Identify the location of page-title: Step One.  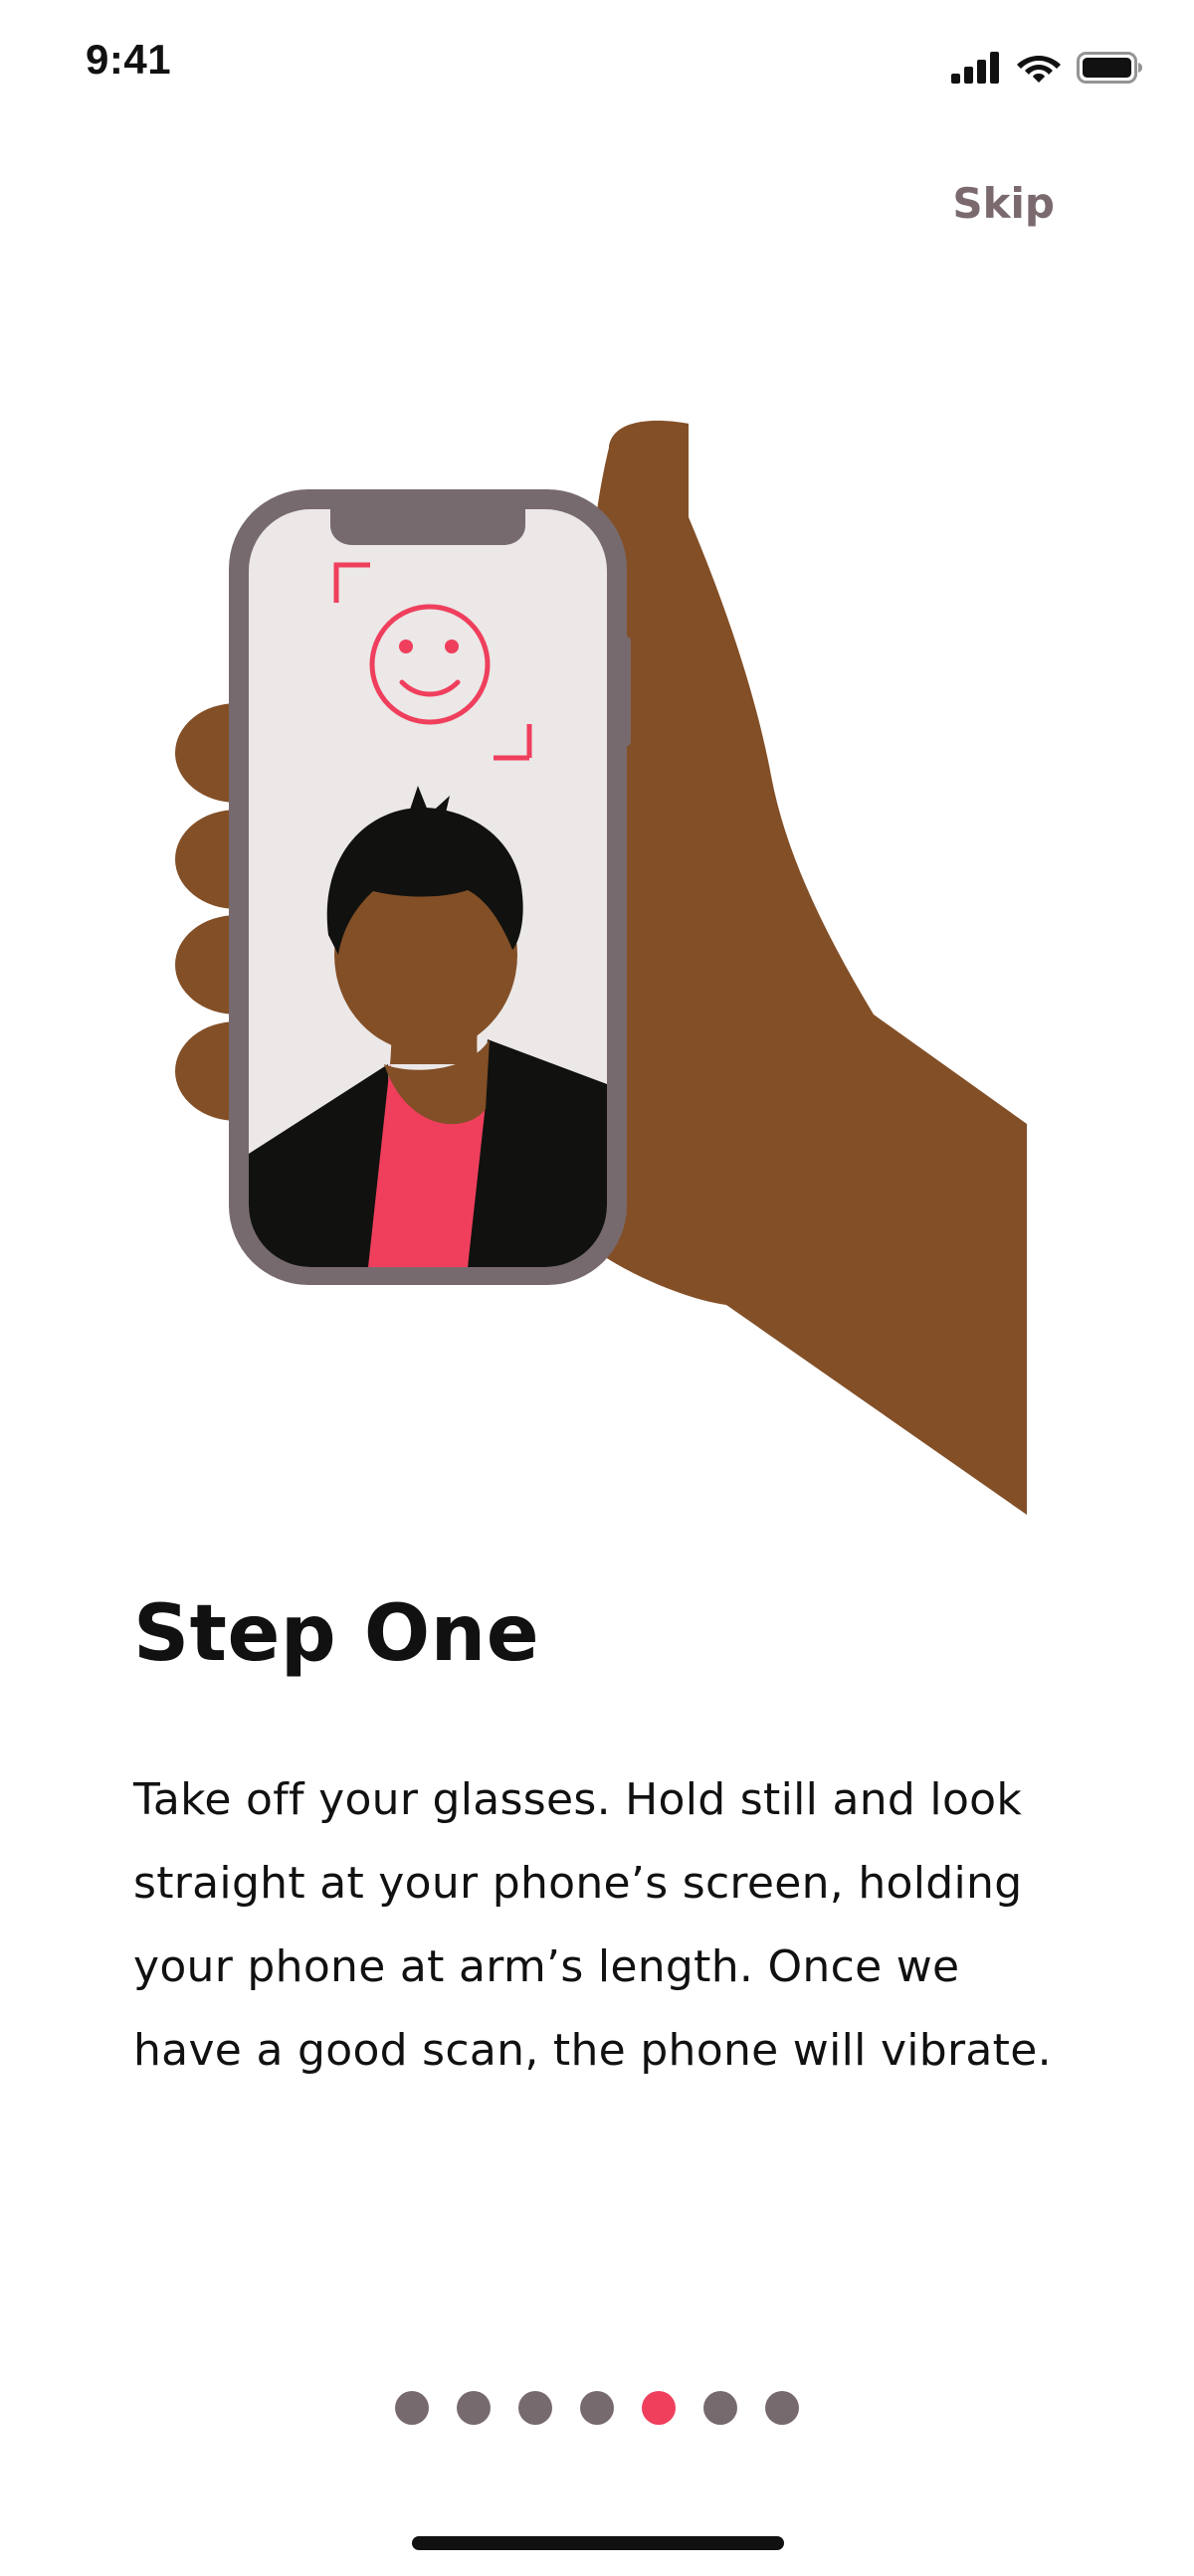
(336, 1634).